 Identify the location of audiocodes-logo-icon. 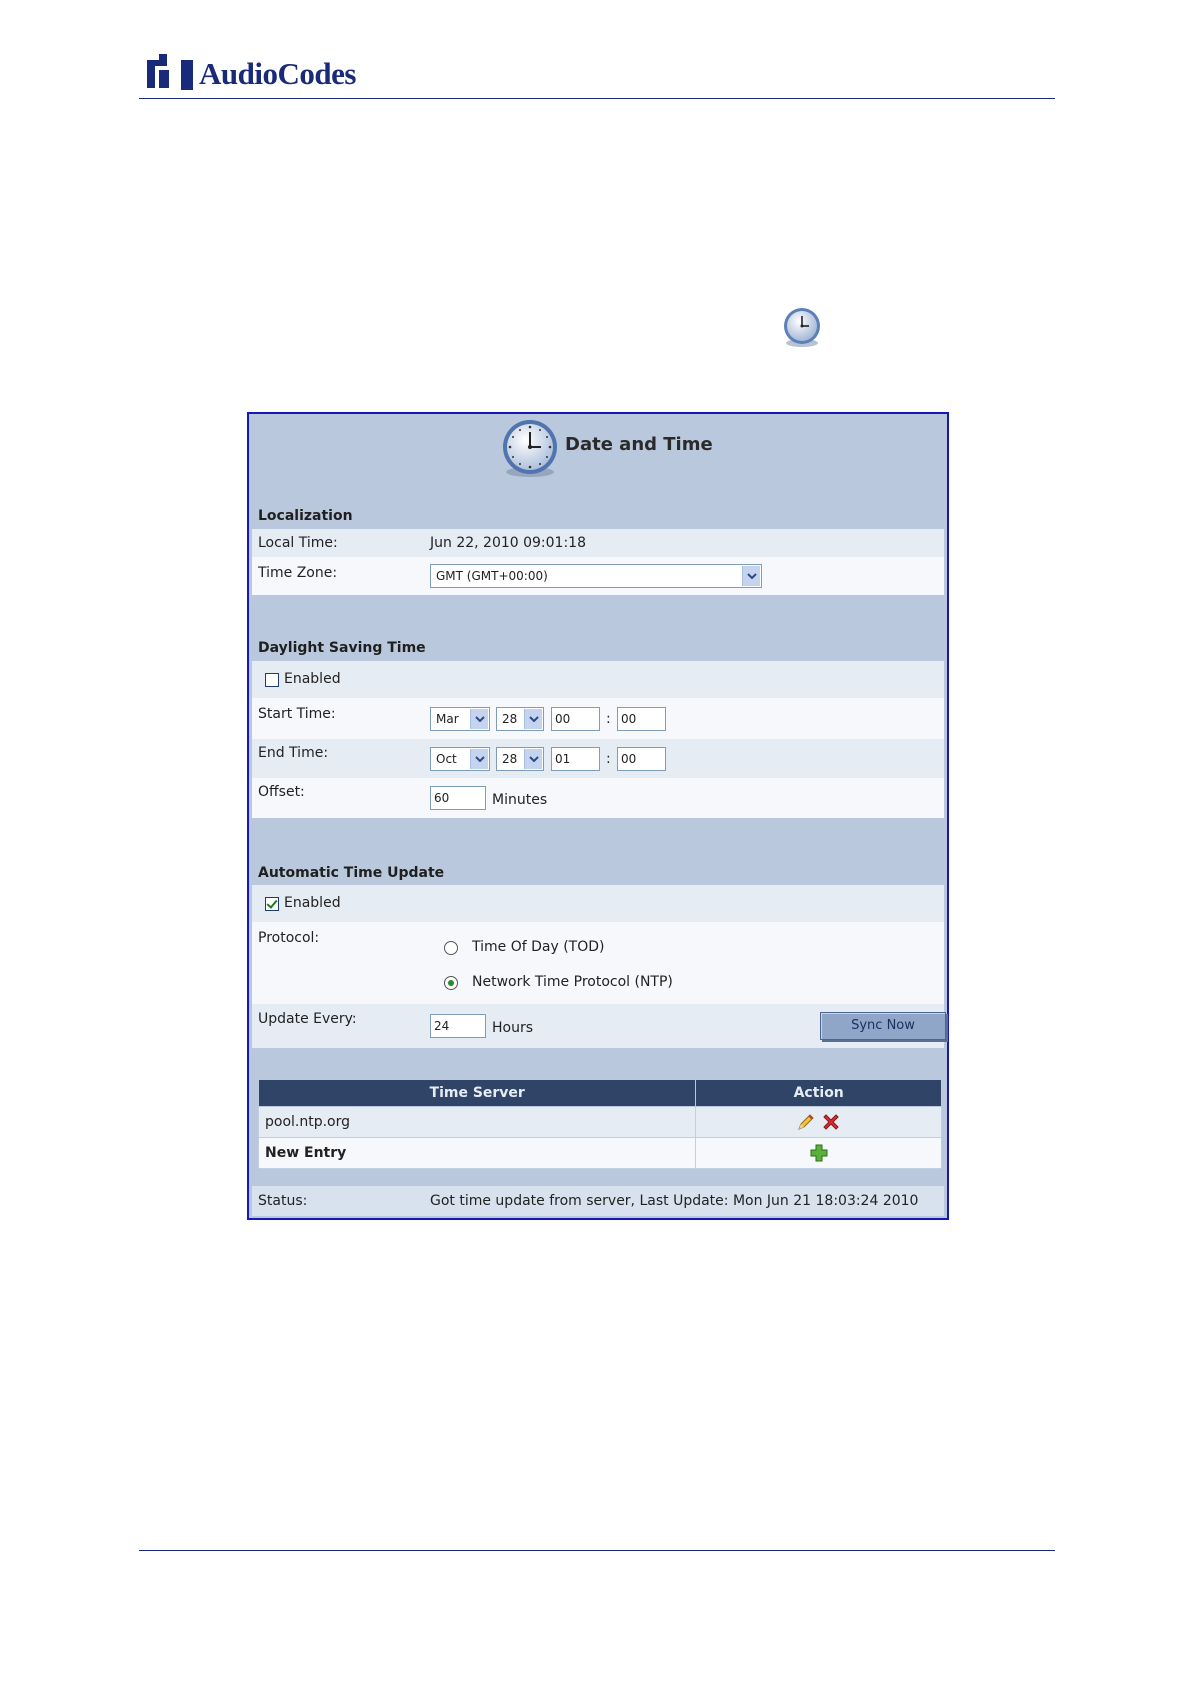
(170, 72).